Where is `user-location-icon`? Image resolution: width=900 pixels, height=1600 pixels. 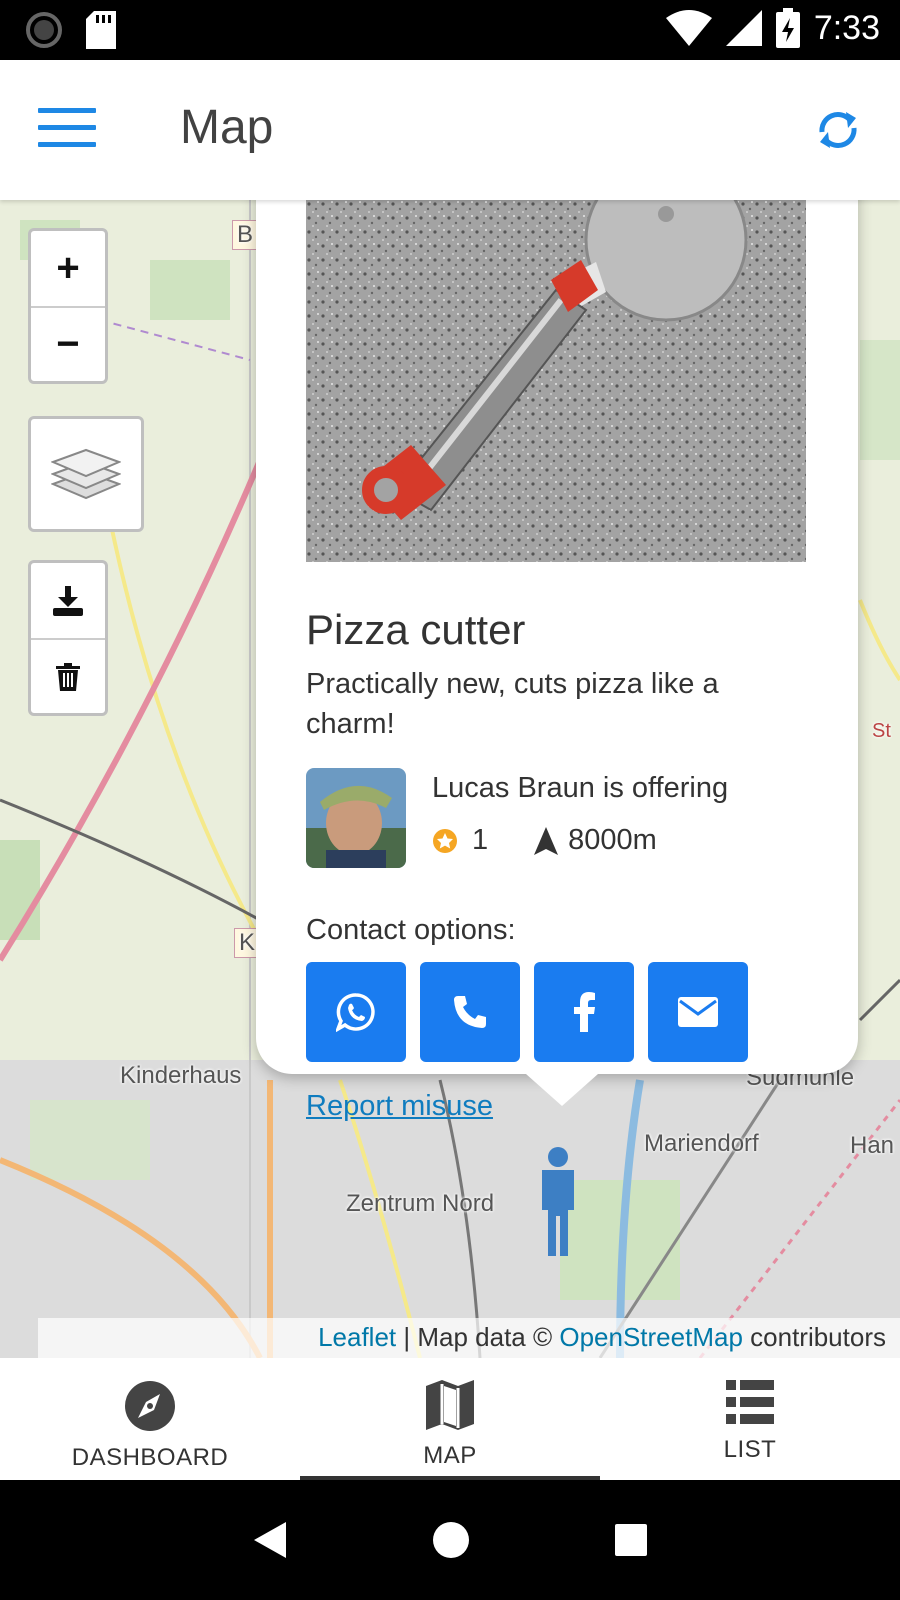 user-location-icon is located at coordinates (558, 1201).